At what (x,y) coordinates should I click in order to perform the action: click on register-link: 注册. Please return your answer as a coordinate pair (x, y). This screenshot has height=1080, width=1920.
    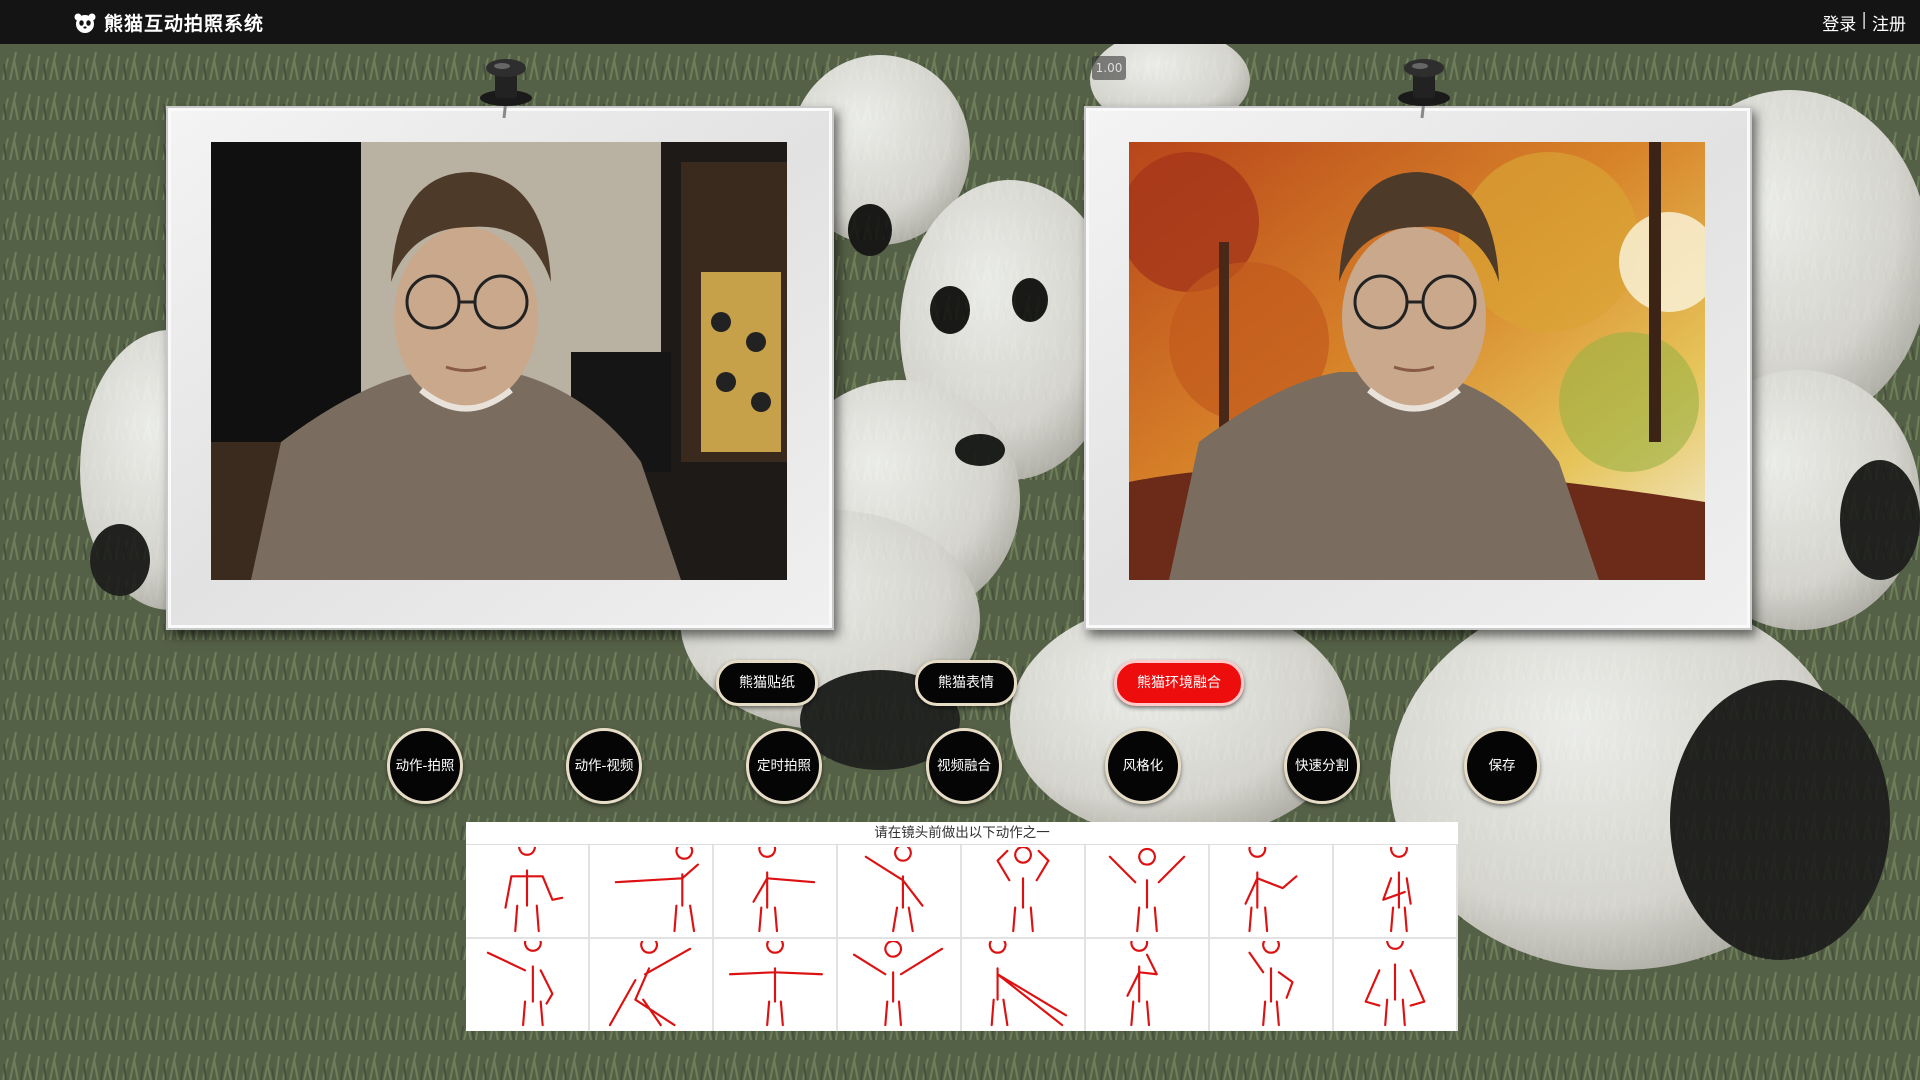
    Looking at the image, I should click on (1889, 22).